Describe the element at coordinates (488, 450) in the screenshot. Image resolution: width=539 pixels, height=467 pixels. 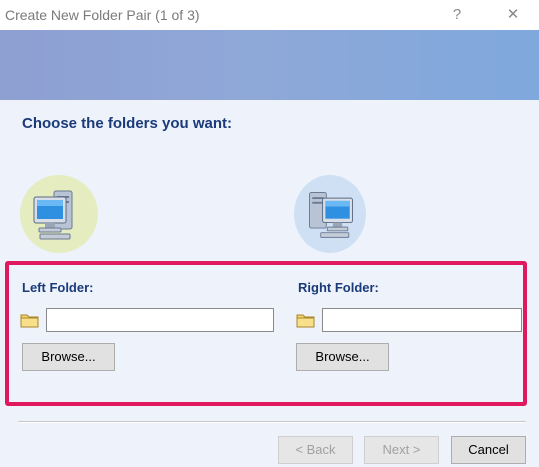
I see `cancel-button: Cancel` at that location.